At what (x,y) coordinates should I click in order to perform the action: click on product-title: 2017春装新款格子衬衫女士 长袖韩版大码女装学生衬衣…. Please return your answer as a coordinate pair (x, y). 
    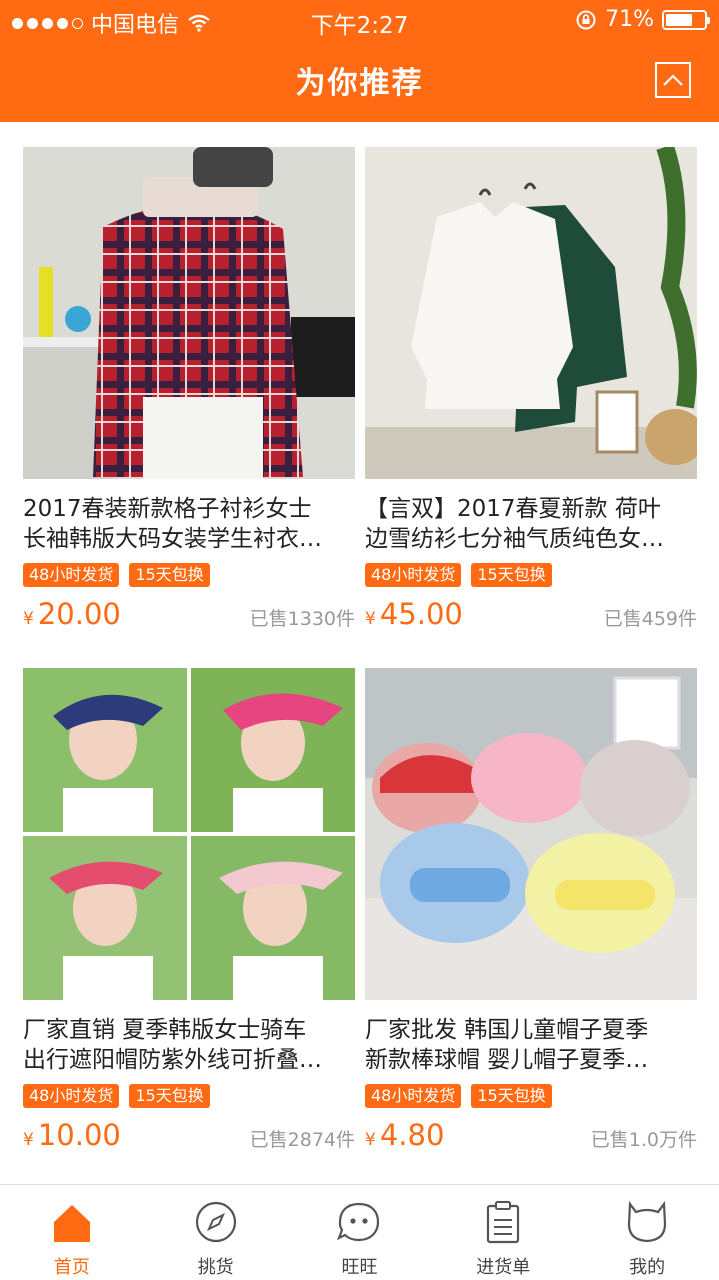
    Looking at the image, I should click on (189, 524).